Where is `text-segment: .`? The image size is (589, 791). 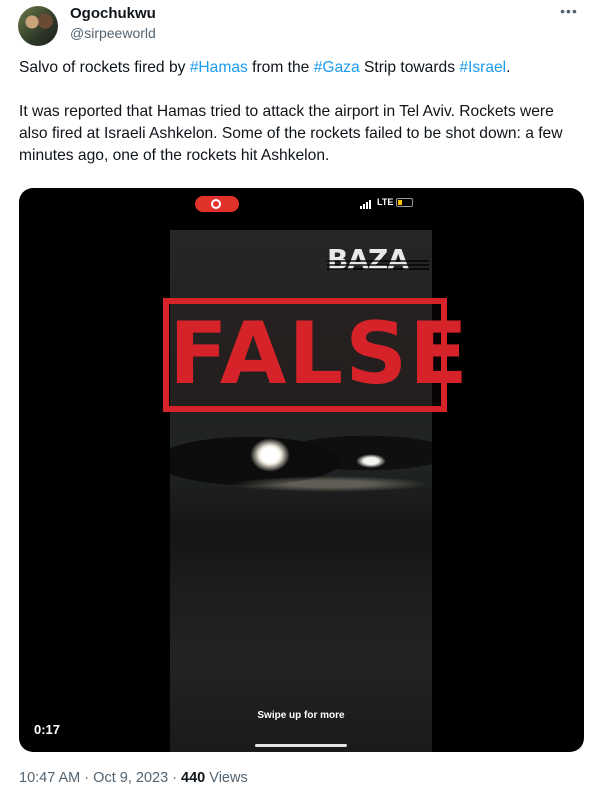
text-segment: . is located at coordinates (508, 67).